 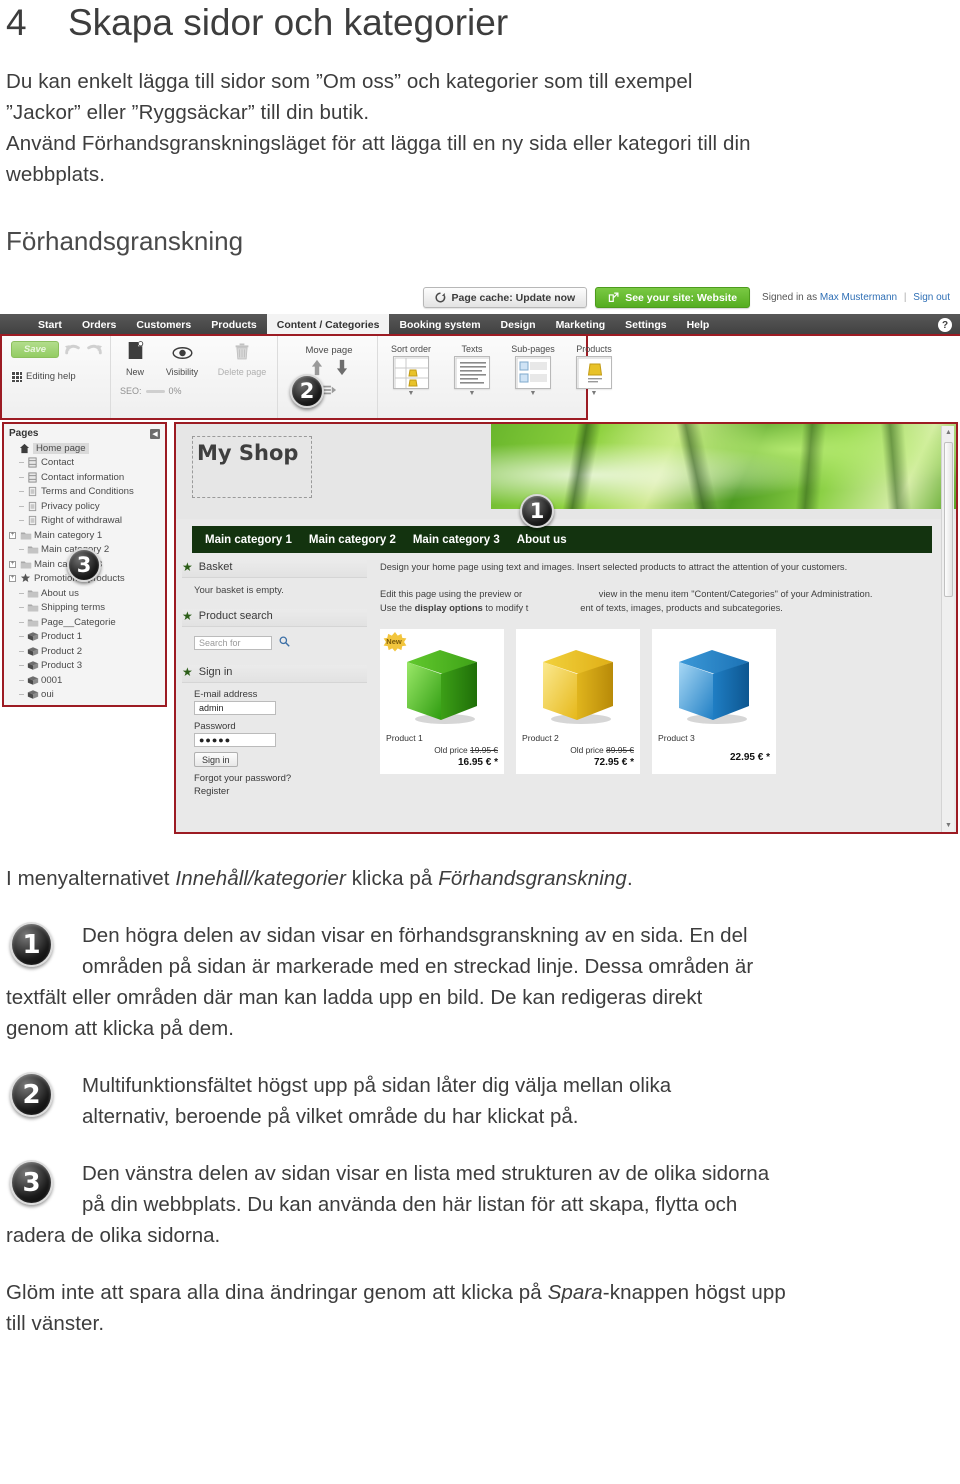 I want to click on forgot-password-link: Forgot your password?, so click(x=280, y=778).